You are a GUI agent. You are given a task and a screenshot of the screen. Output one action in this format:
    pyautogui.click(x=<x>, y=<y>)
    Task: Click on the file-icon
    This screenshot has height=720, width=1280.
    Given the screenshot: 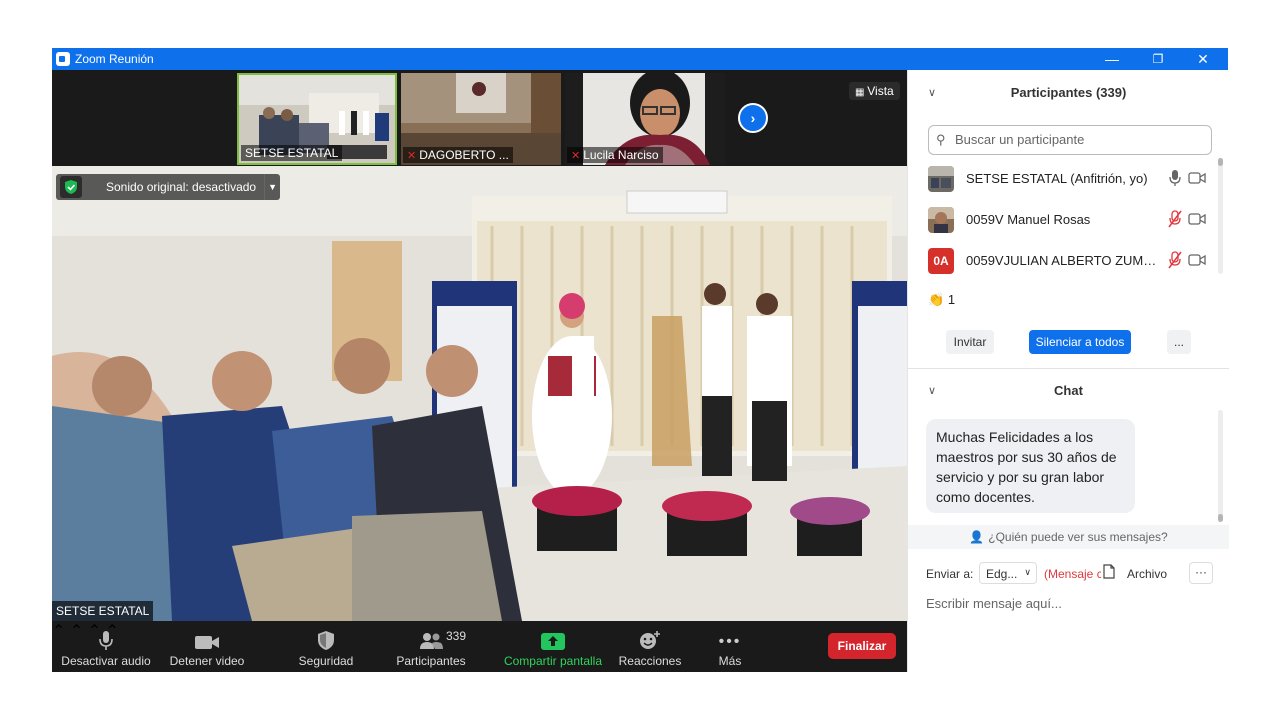 What is the action you would take?
    pyautogui.click(x=1111, y=573)
    